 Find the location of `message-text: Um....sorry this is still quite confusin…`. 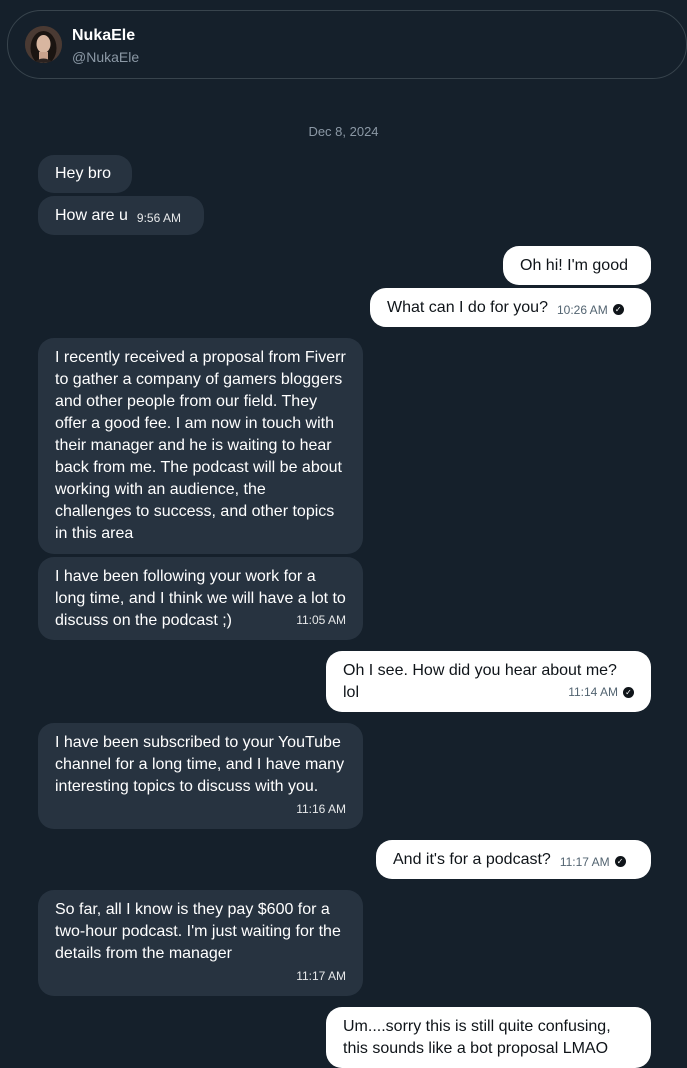

message-text: Um....sorry this is still quite confusin… is located at coordinates (477, 1037).